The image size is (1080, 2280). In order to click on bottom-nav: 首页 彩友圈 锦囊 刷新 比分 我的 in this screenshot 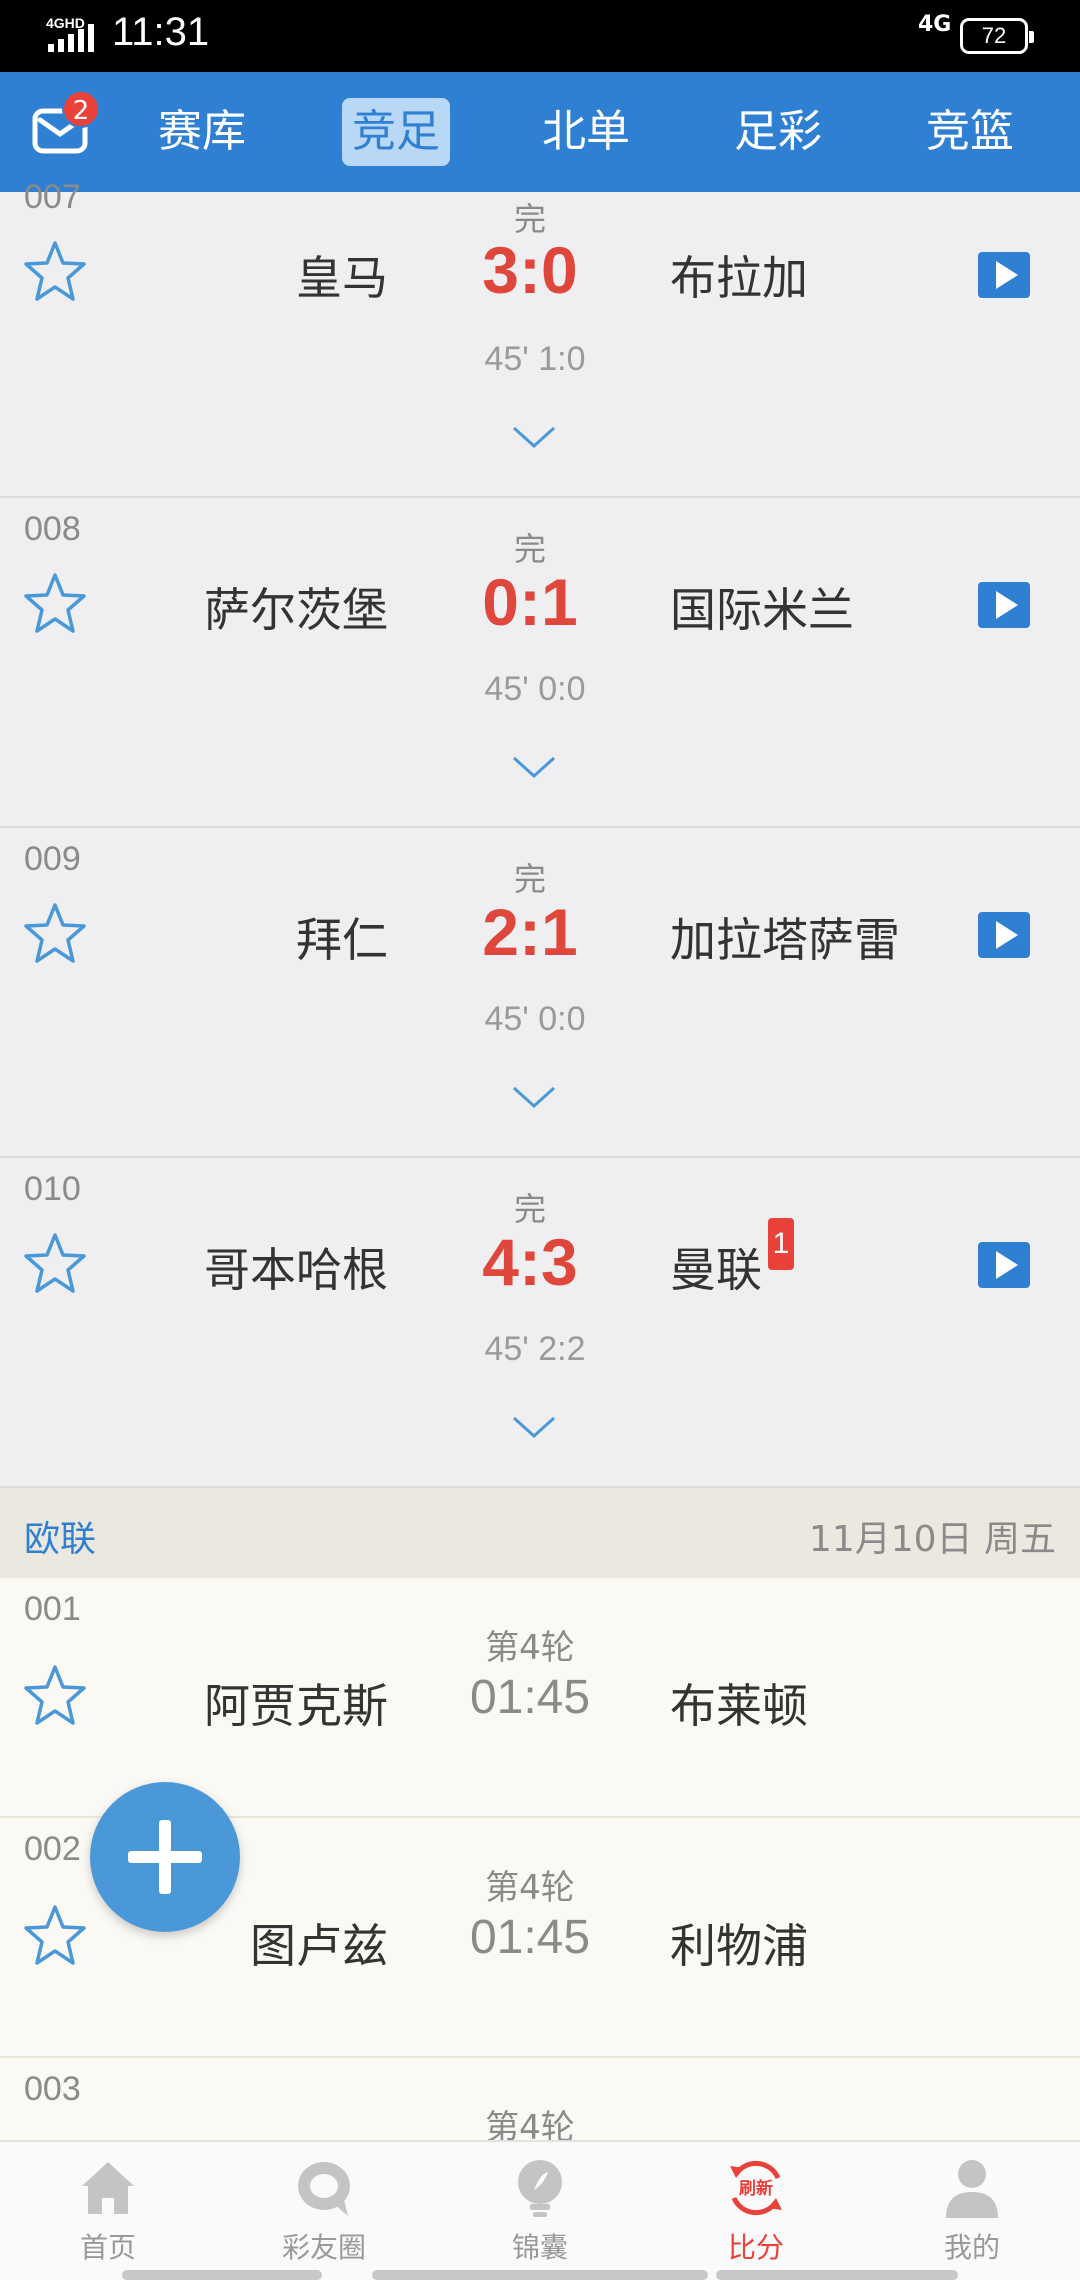, I will do `click(540, 2210)`.